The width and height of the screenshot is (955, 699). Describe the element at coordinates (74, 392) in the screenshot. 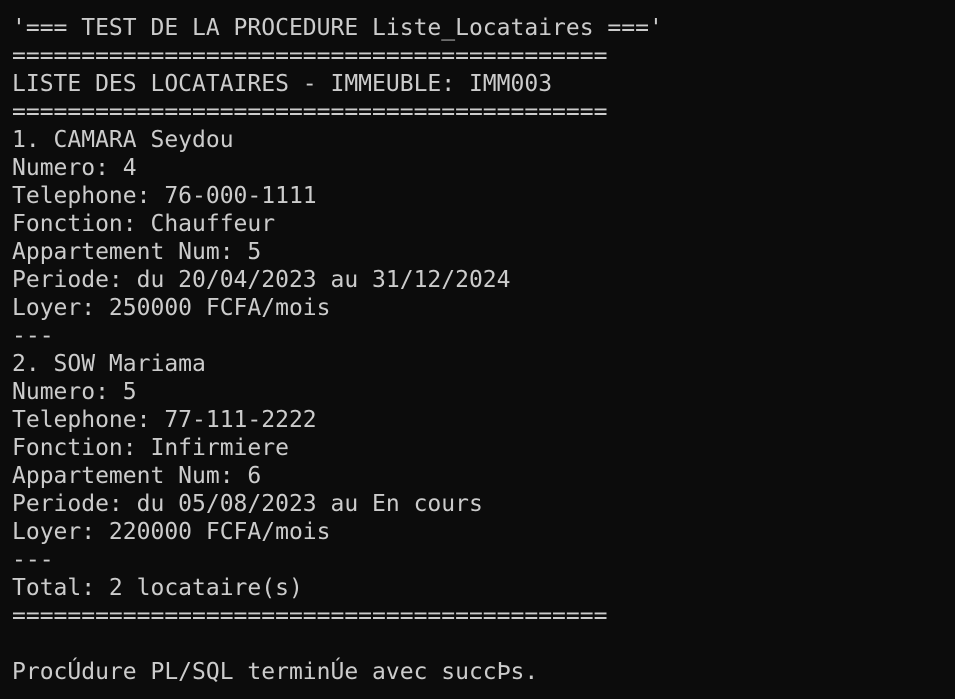

I see `tenant-number-line: Numero: 5` at that location.